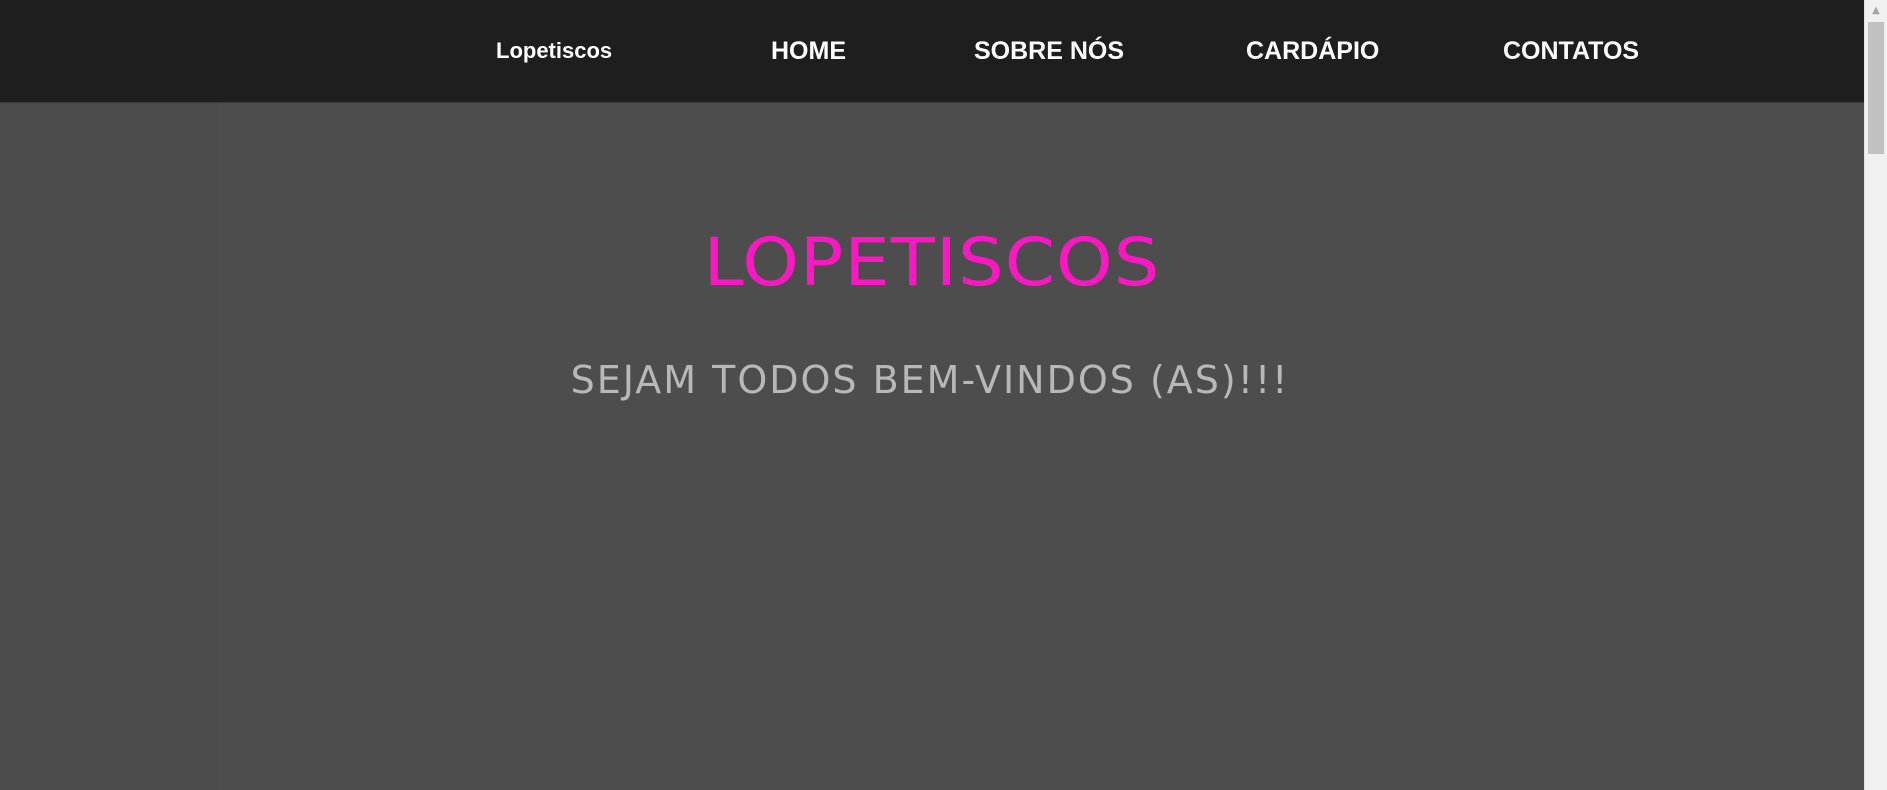 The height and width of the screenshot is (790, 1887). What do you see at coordinates (554, 51) in the screenshot?
I see `nav-brand: Lopetiscos` at bounding box center [554, 51].